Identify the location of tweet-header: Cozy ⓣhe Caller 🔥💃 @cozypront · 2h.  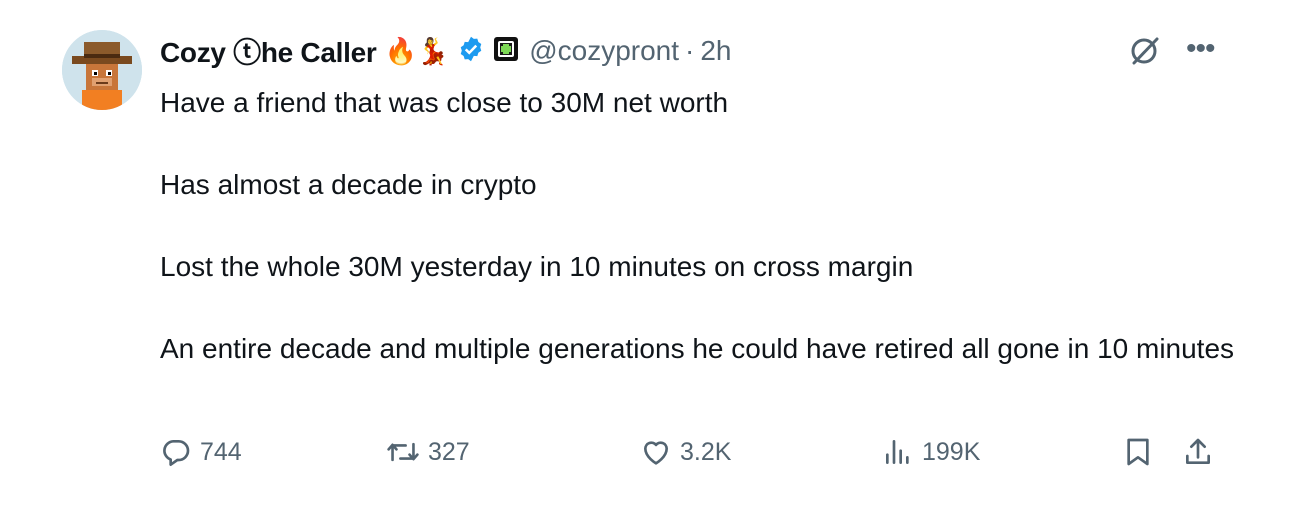
(446, 51).